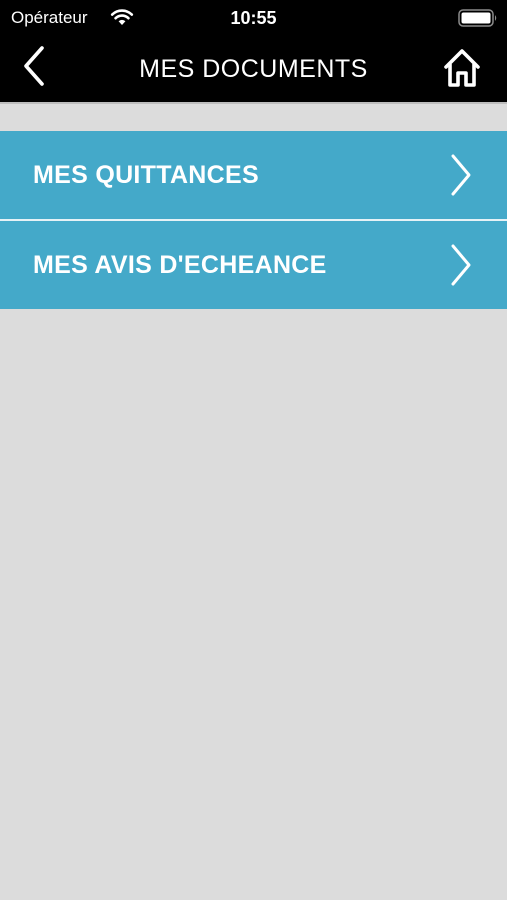  I want to click on clock: 10:55, so click(253, 18).